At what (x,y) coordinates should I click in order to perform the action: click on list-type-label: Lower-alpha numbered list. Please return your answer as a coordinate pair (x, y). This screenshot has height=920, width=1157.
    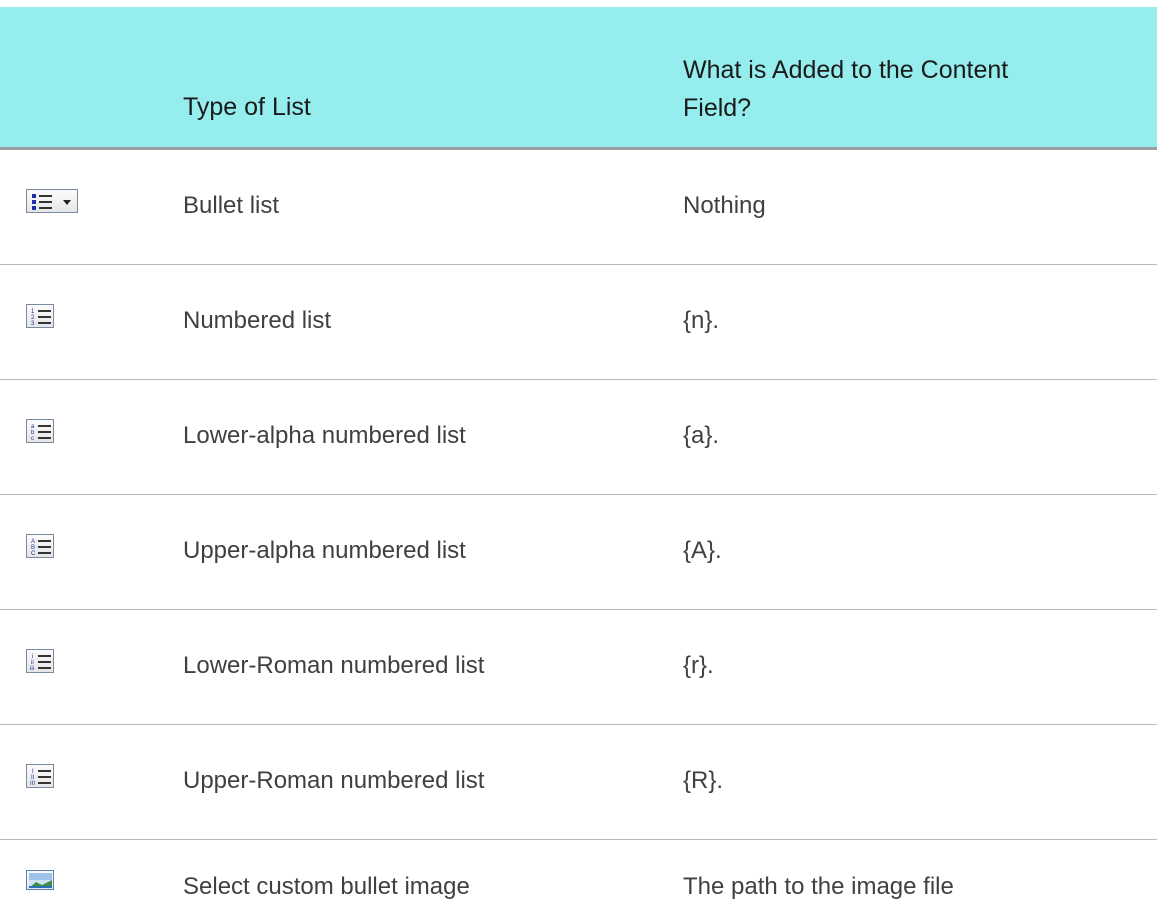
    Looking at the image, I should click on (324, 435).